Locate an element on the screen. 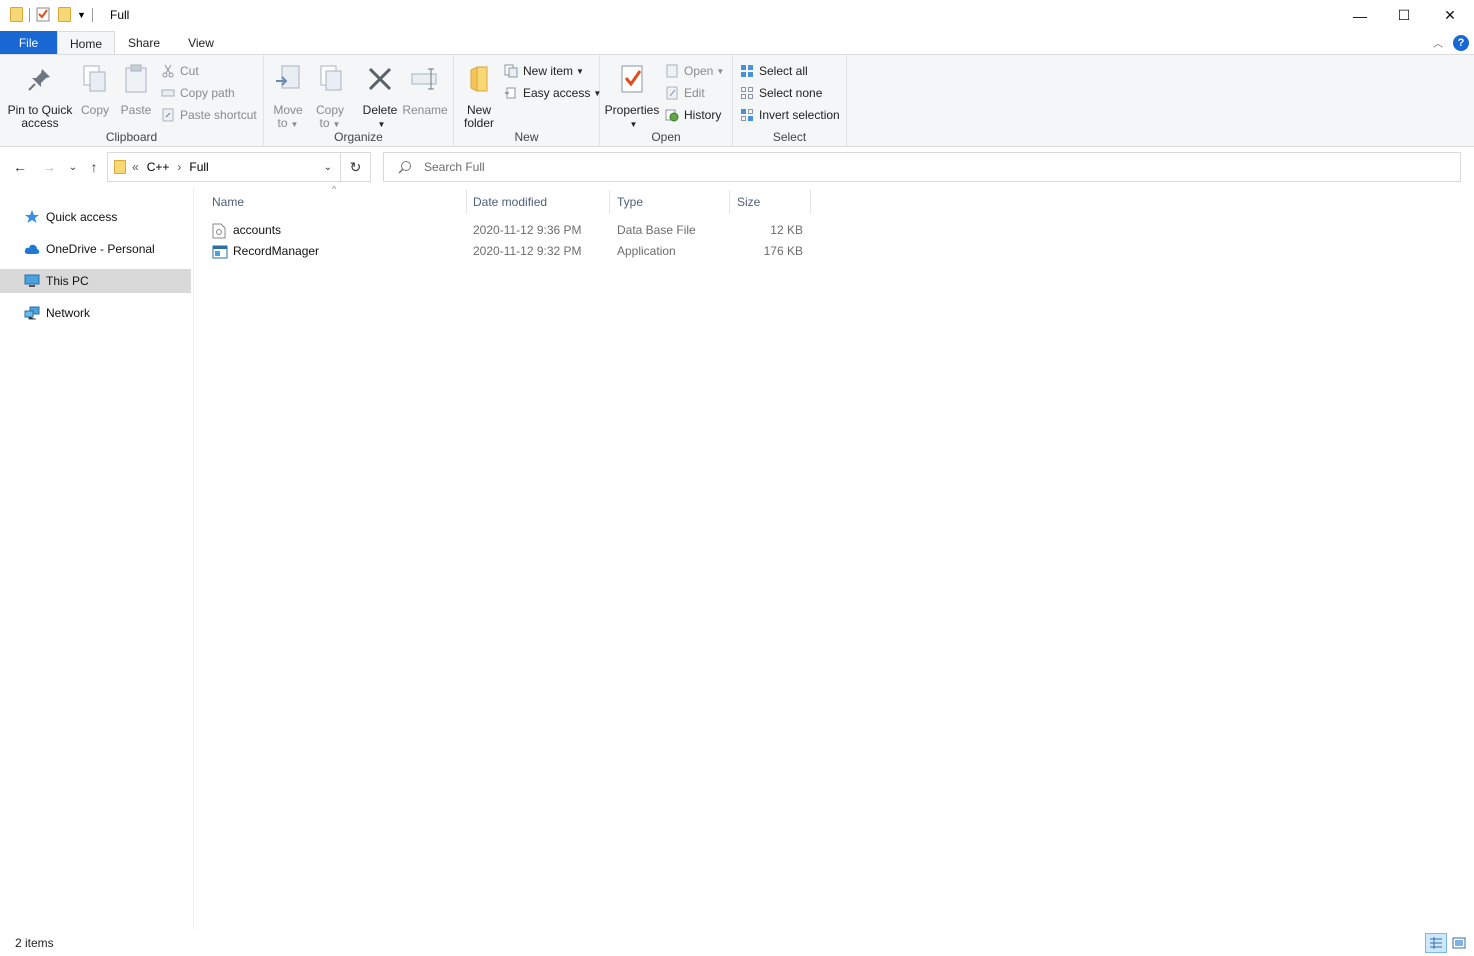  large-icons-view-icon is located at coordinates (1459, 943).